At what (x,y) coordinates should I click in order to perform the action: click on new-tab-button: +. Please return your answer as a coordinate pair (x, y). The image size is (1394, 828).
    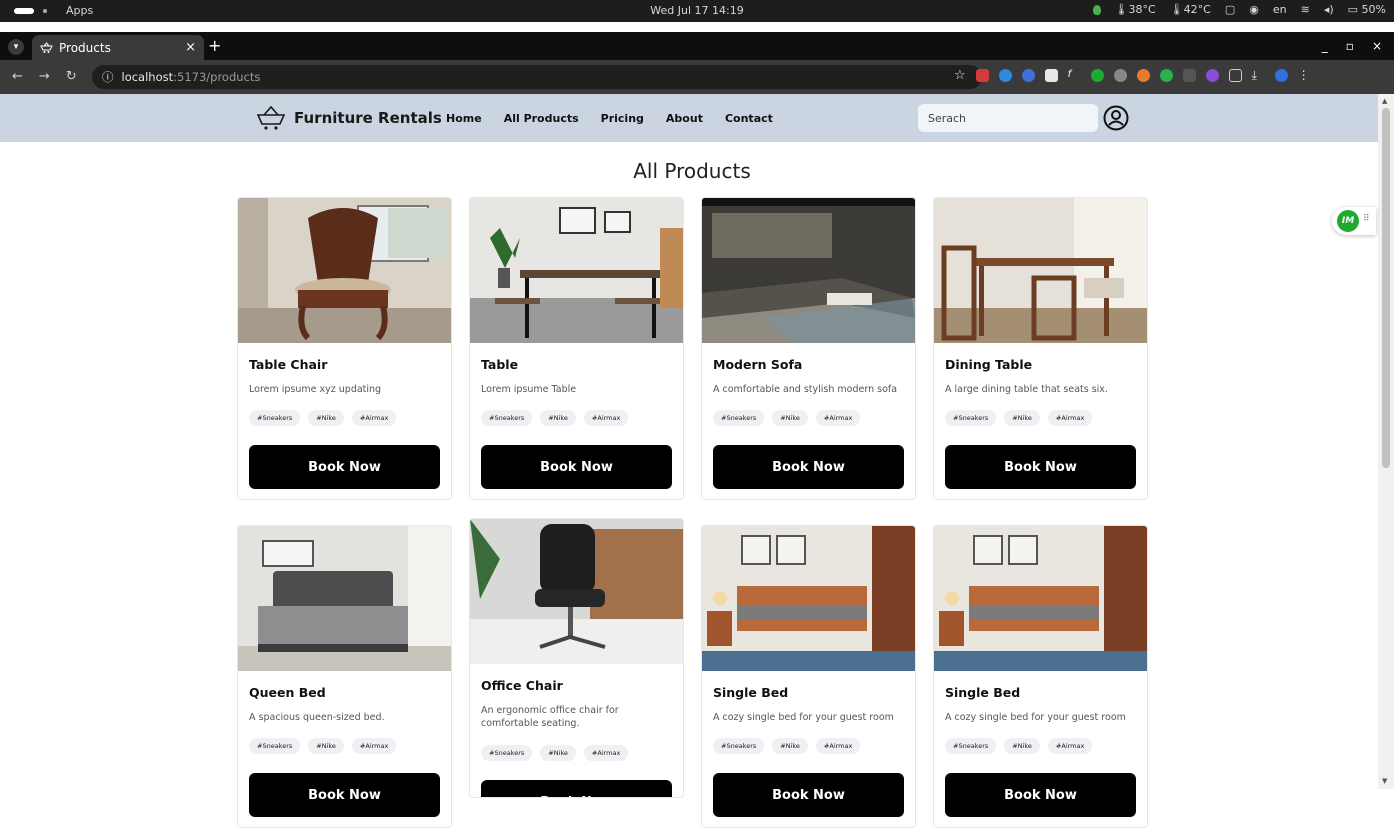
    Looking at the image, I should click on (214, 45).